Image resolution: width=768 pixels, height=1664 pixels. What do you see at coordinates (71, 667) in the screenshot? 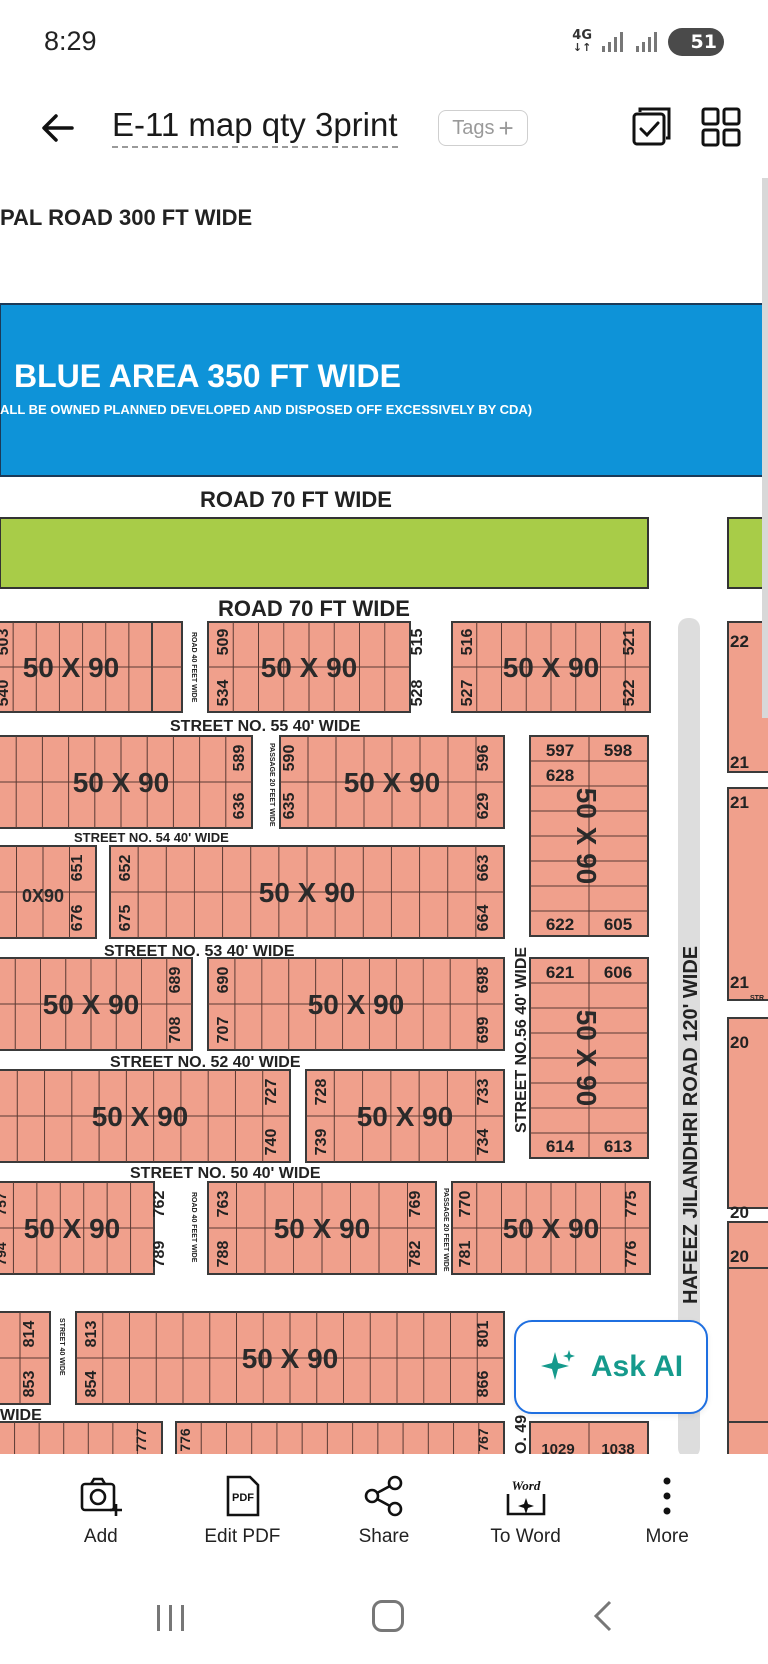
I see `block-1-size-label: 50 X 90` at bounding box center [71, 667].